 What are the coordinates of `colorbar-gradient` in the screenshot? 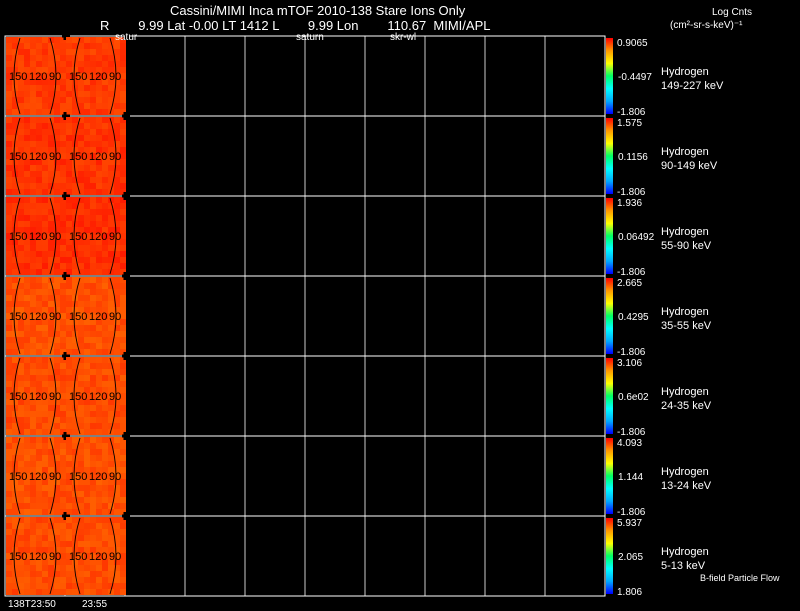 It's located at (609, 76).